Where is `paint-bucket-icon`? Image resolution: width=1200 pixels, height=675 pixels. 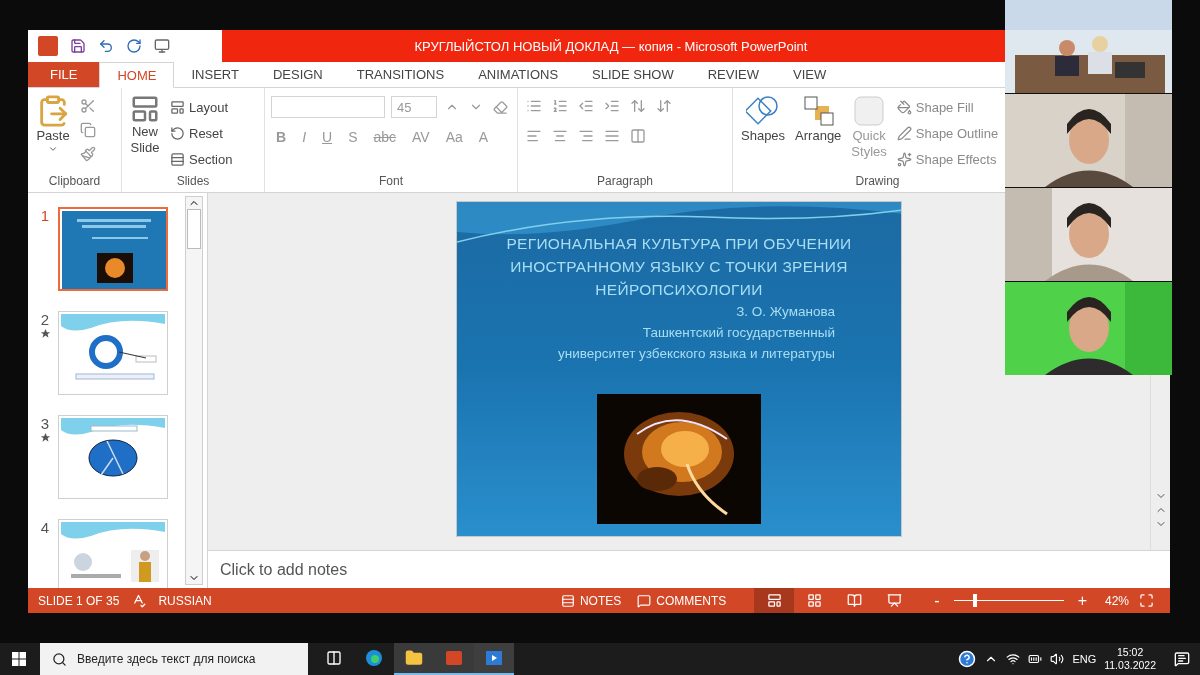
paint-bucket-icon is located at coordinates (904, 107).